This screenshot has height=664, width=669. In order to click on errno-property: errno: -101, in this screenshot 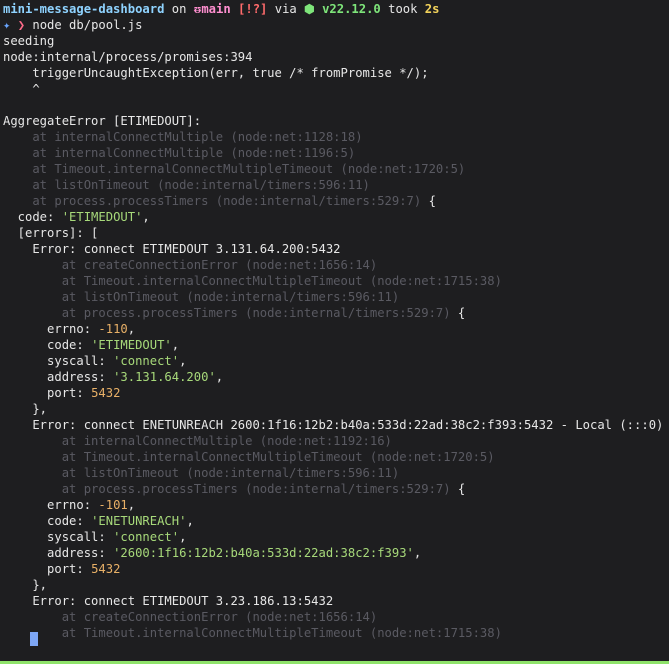, I will do `click(336, 505)`.